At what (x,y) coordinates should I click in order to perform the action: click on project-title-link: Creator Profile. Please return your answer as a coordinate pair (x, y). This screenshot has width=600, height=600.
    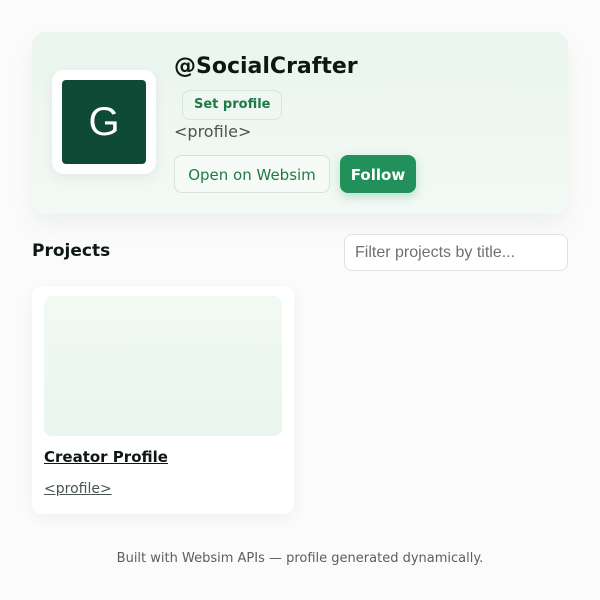
    Looking at the image, I should click on (106, 457).